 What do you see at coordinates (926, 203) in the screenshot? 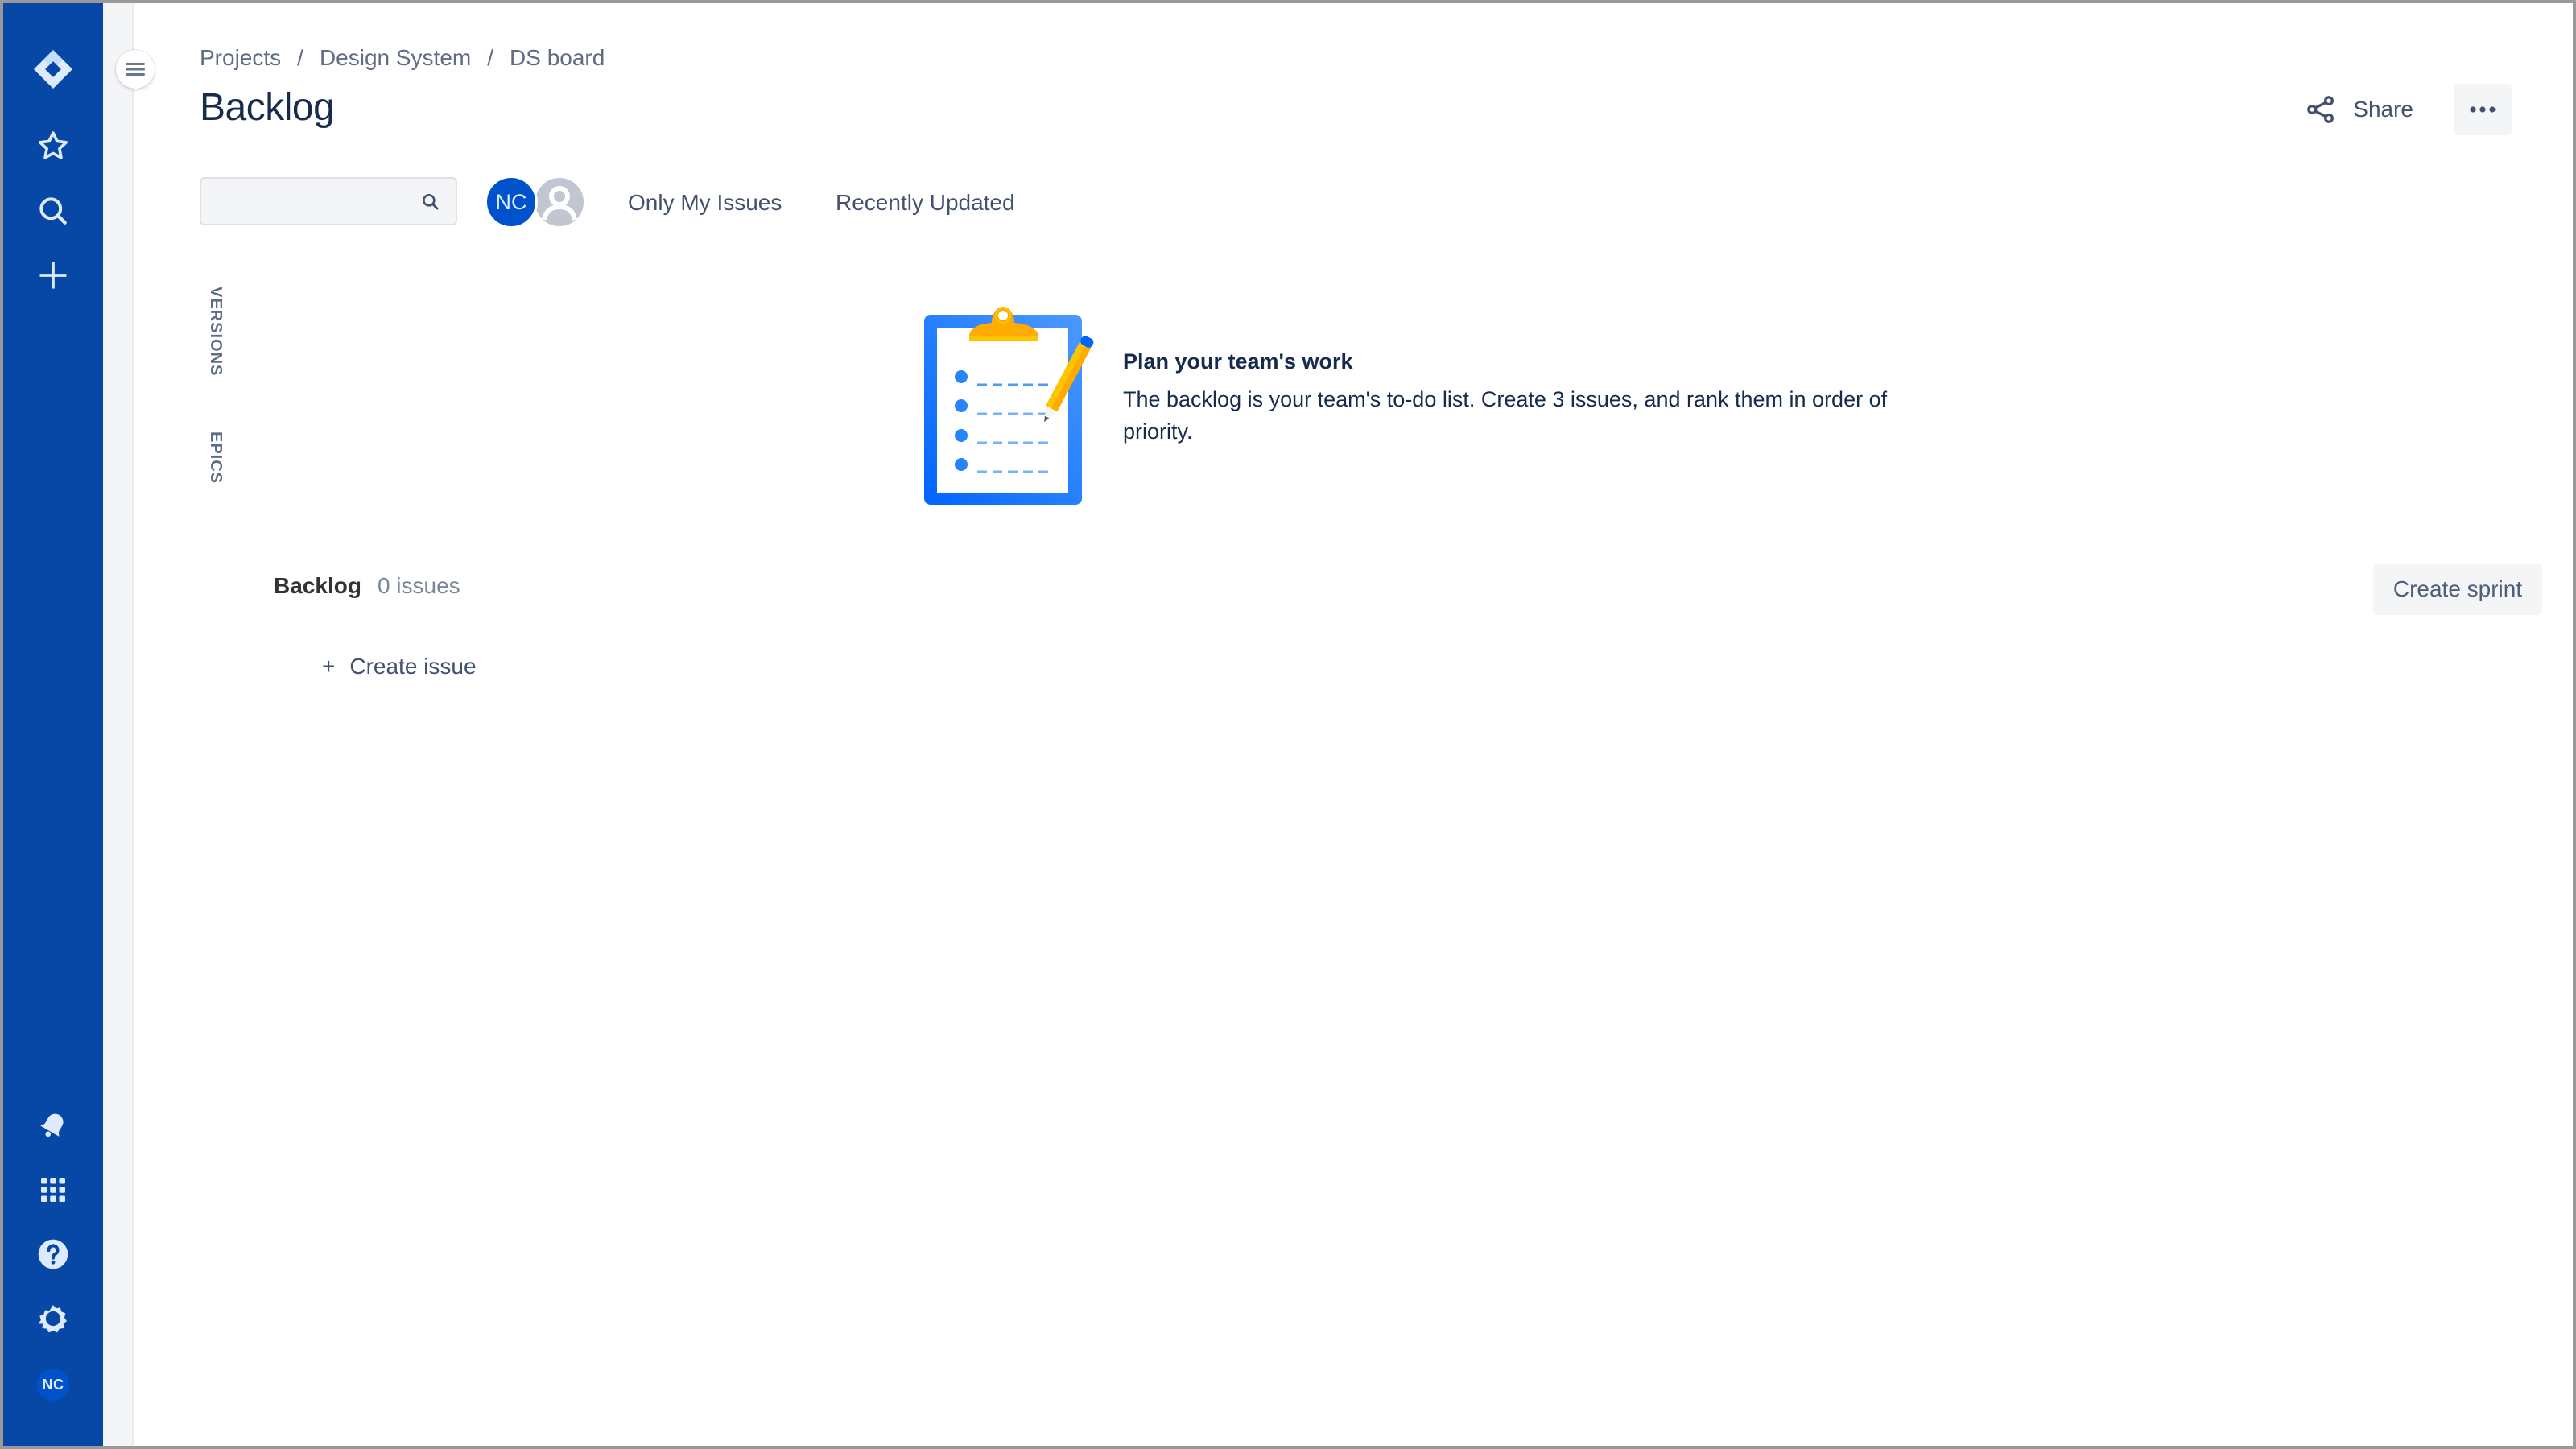
I see `quick-filter-recently-updated: Recently Updated` at bounding box center [926, 203].